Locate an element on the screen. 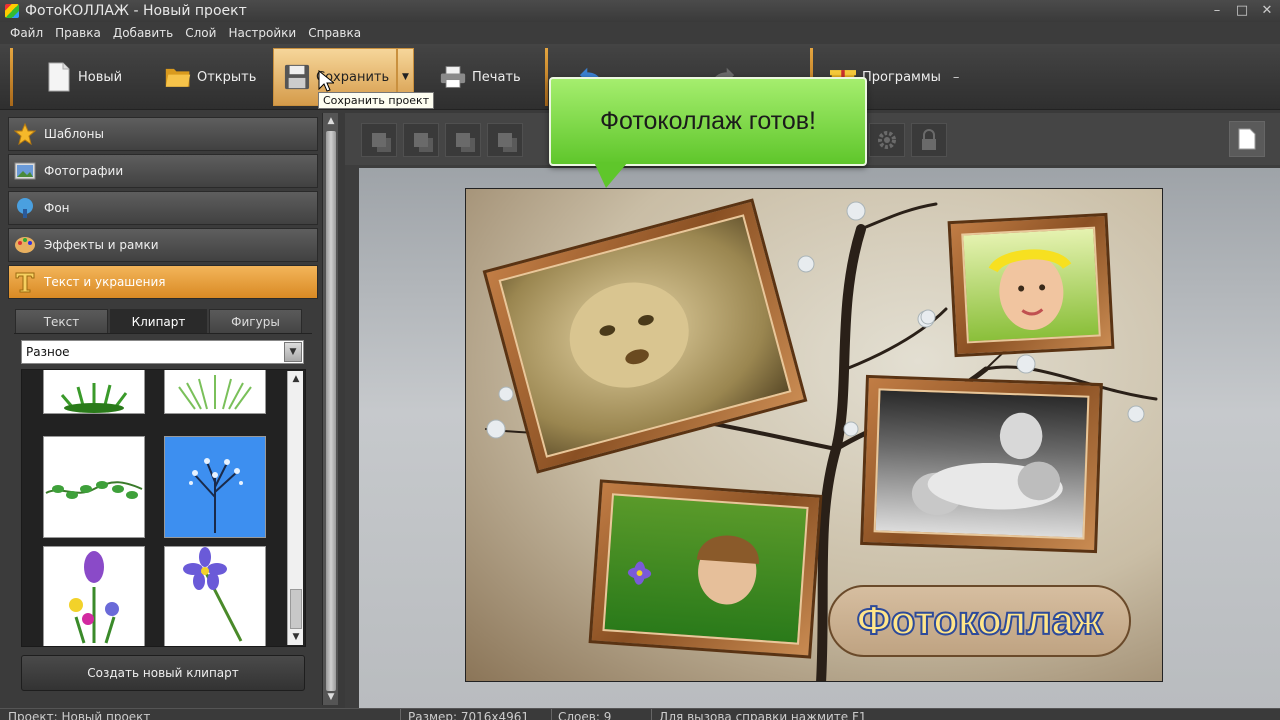 This screenshot has height=720, width=1280. clipart-gallery is located at coordinates (163, 508).